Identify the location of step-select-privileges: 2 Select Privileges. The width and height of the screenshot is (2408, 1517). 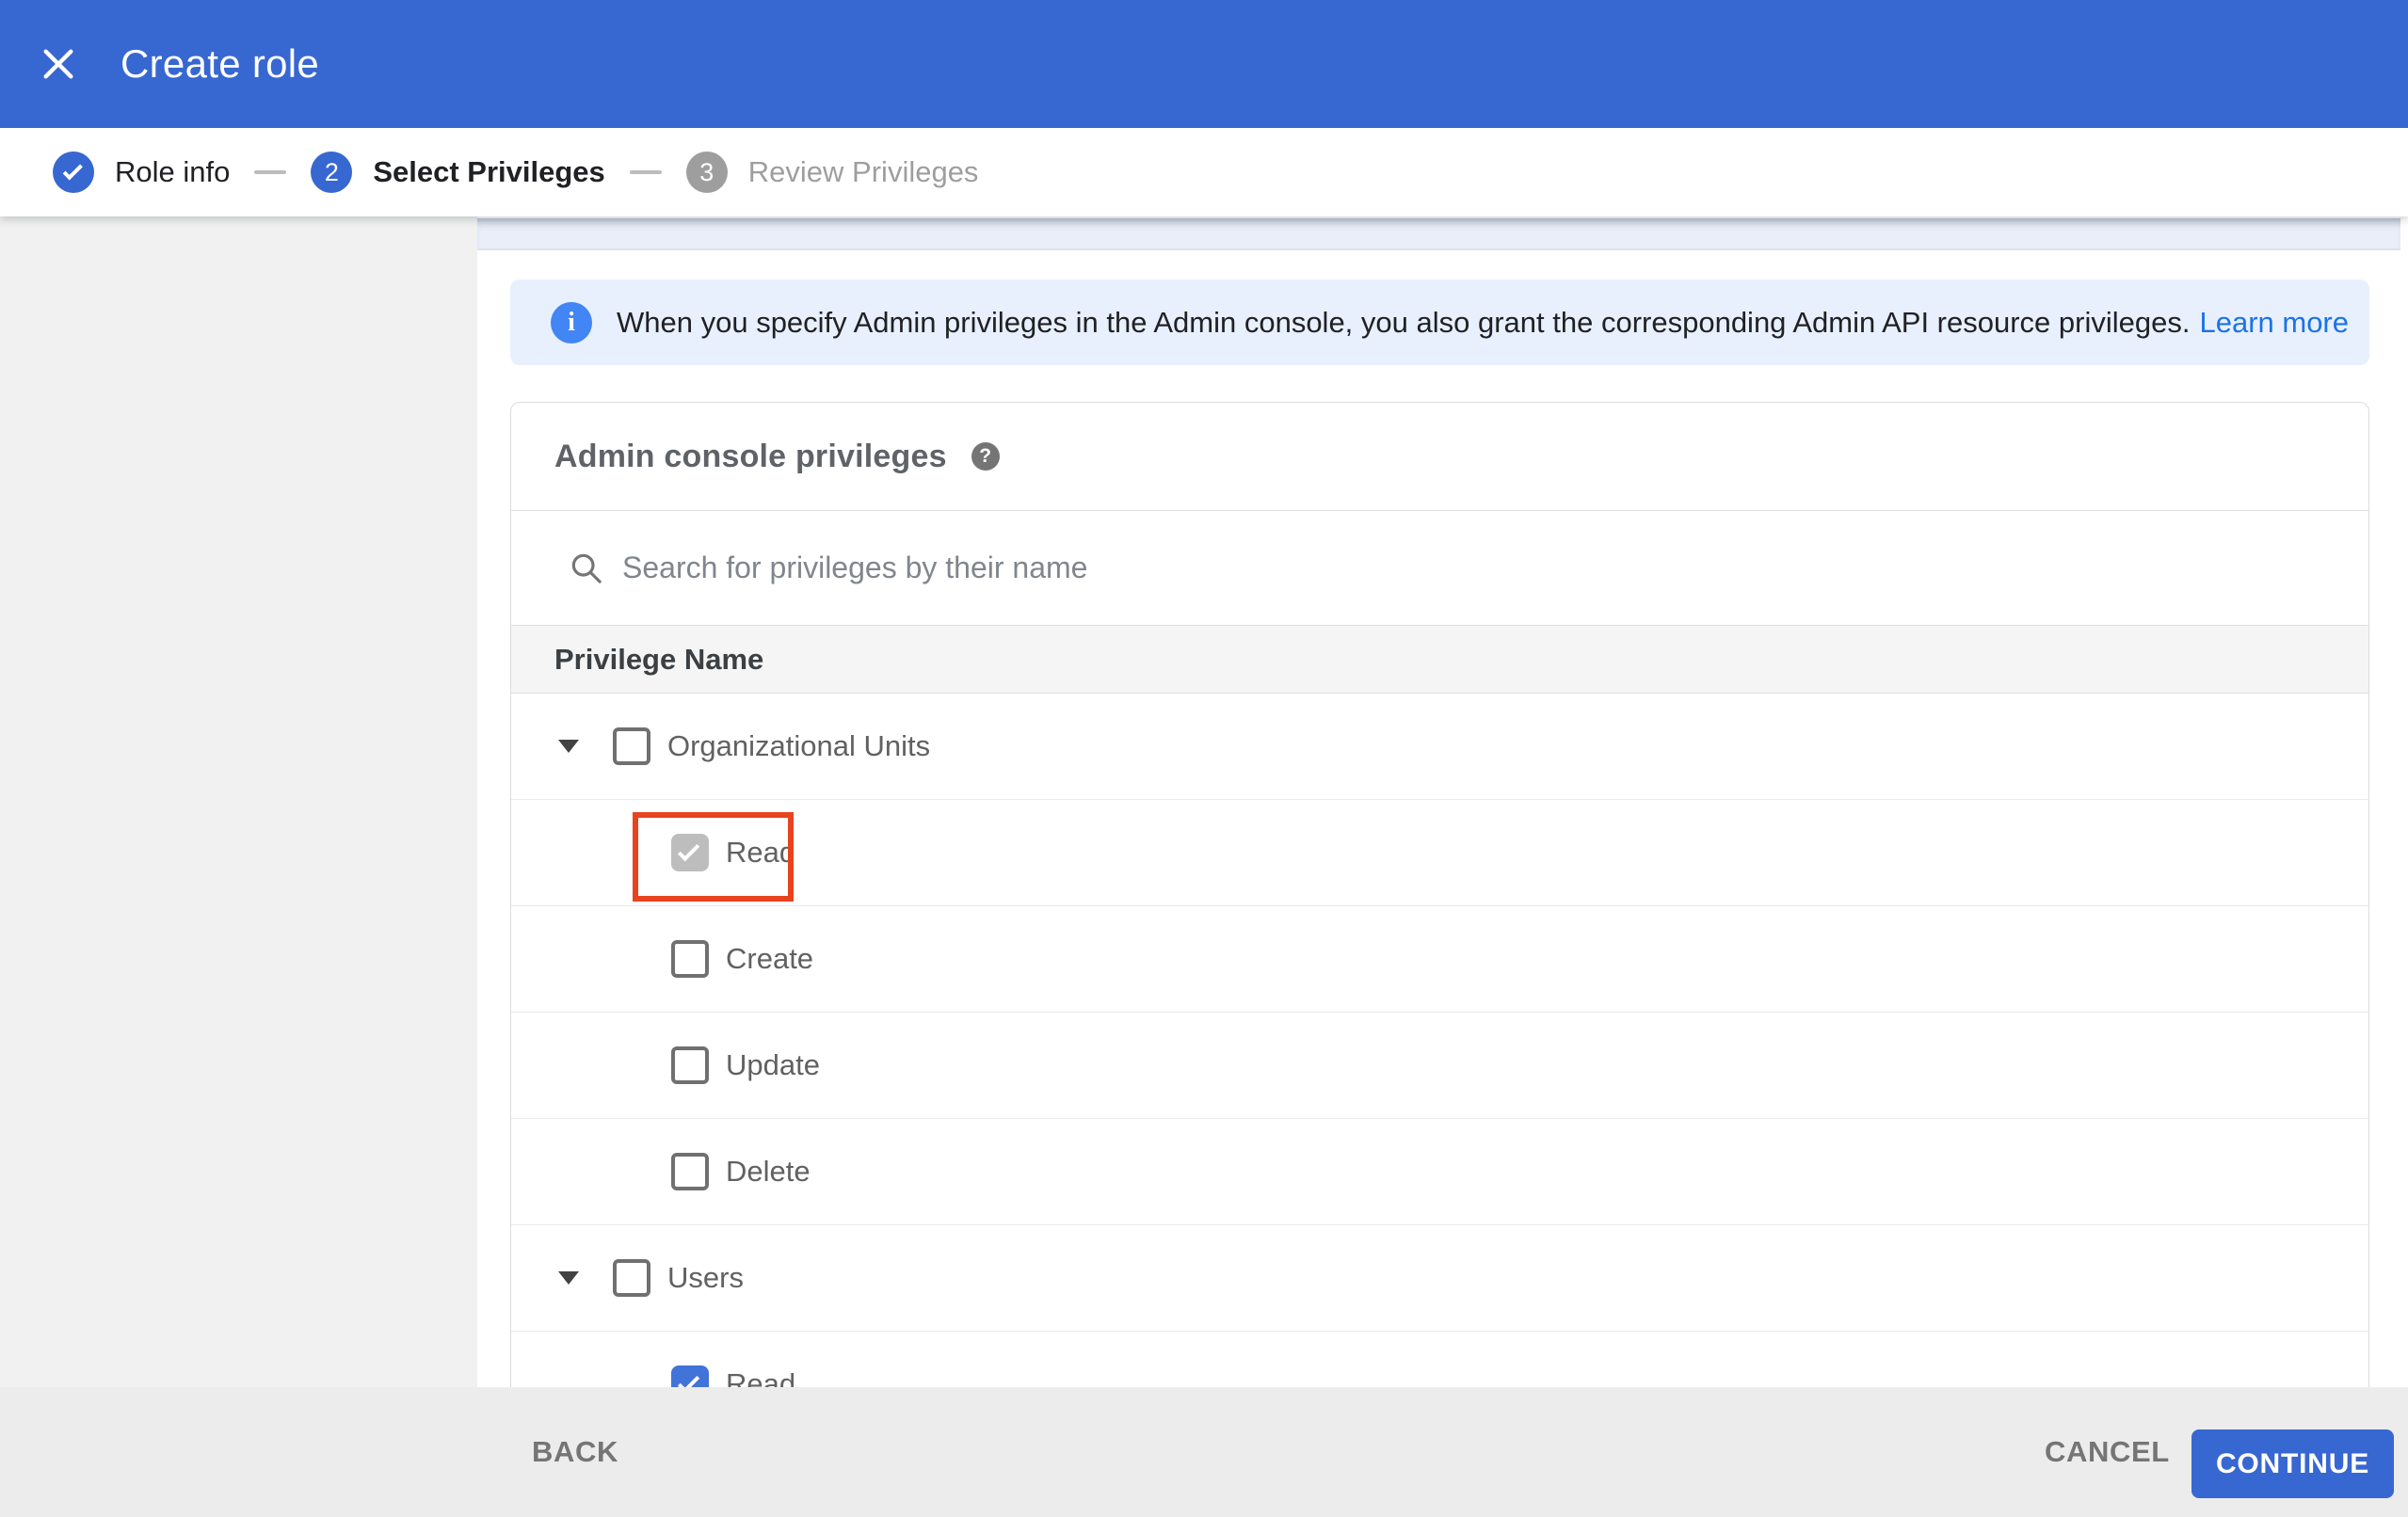
(458, 172).